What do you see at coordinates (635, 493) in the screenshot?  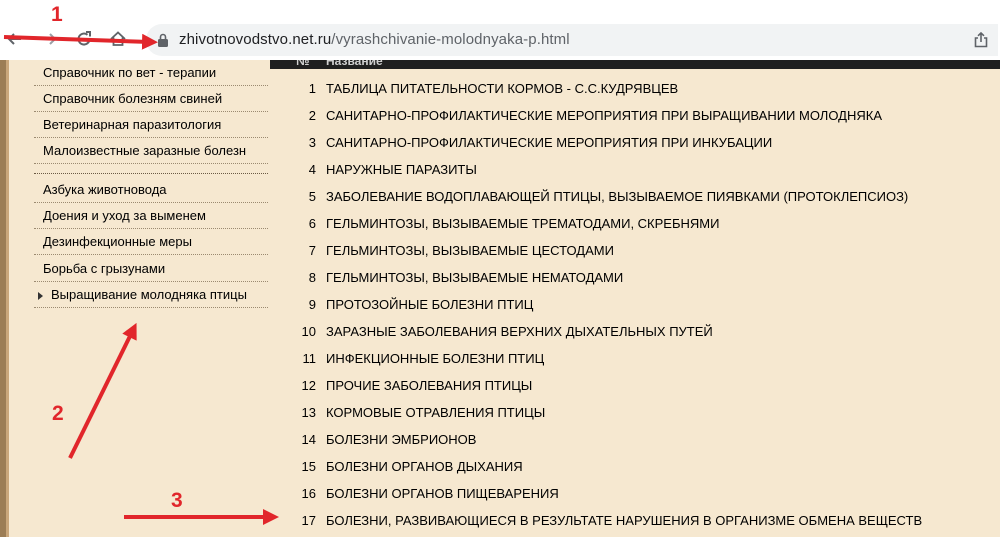 I see `table-row: 16 БОЛЕЗНИ ОРГАНОВ ПИЩЕВАРЕНИЯ` at bounding box center [635, 493].